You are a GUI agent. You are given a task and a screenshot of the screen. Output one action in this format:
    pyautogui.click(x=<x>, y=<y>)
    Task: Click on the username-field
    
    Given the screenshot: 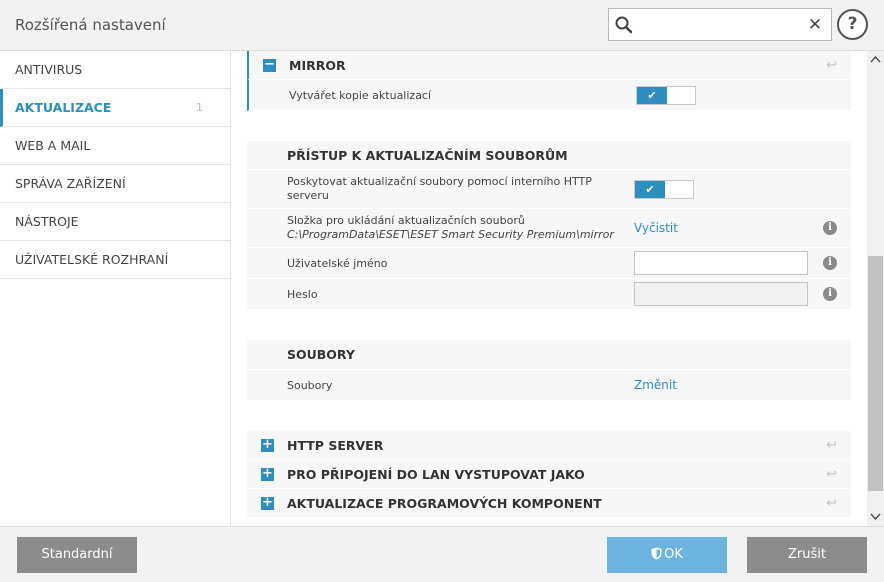 What is the action you would take?
    pyautogui.click(x=721, y=263)
    